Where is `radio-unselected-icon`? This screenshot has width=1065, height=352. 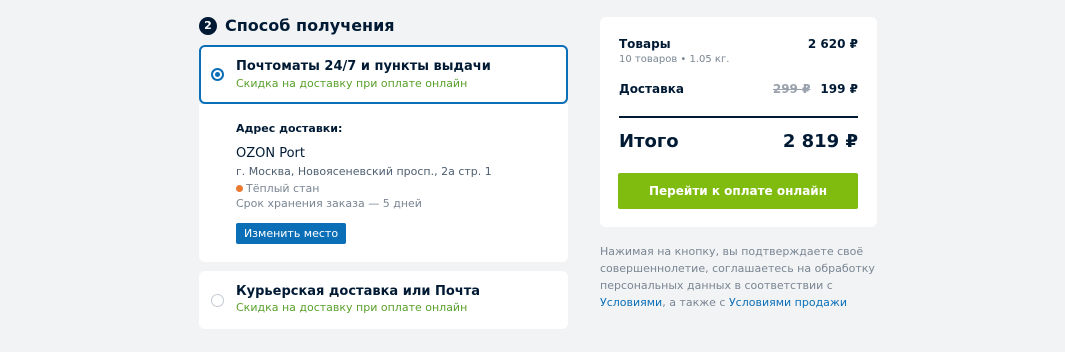 radio-unselected-icon is located at coordinates (217, 300).